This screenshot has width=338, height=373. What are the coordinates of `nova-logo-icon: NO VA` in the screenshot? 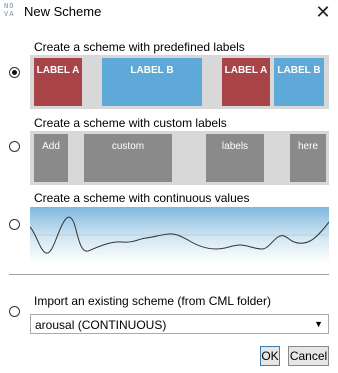 It's located at (9, 10).